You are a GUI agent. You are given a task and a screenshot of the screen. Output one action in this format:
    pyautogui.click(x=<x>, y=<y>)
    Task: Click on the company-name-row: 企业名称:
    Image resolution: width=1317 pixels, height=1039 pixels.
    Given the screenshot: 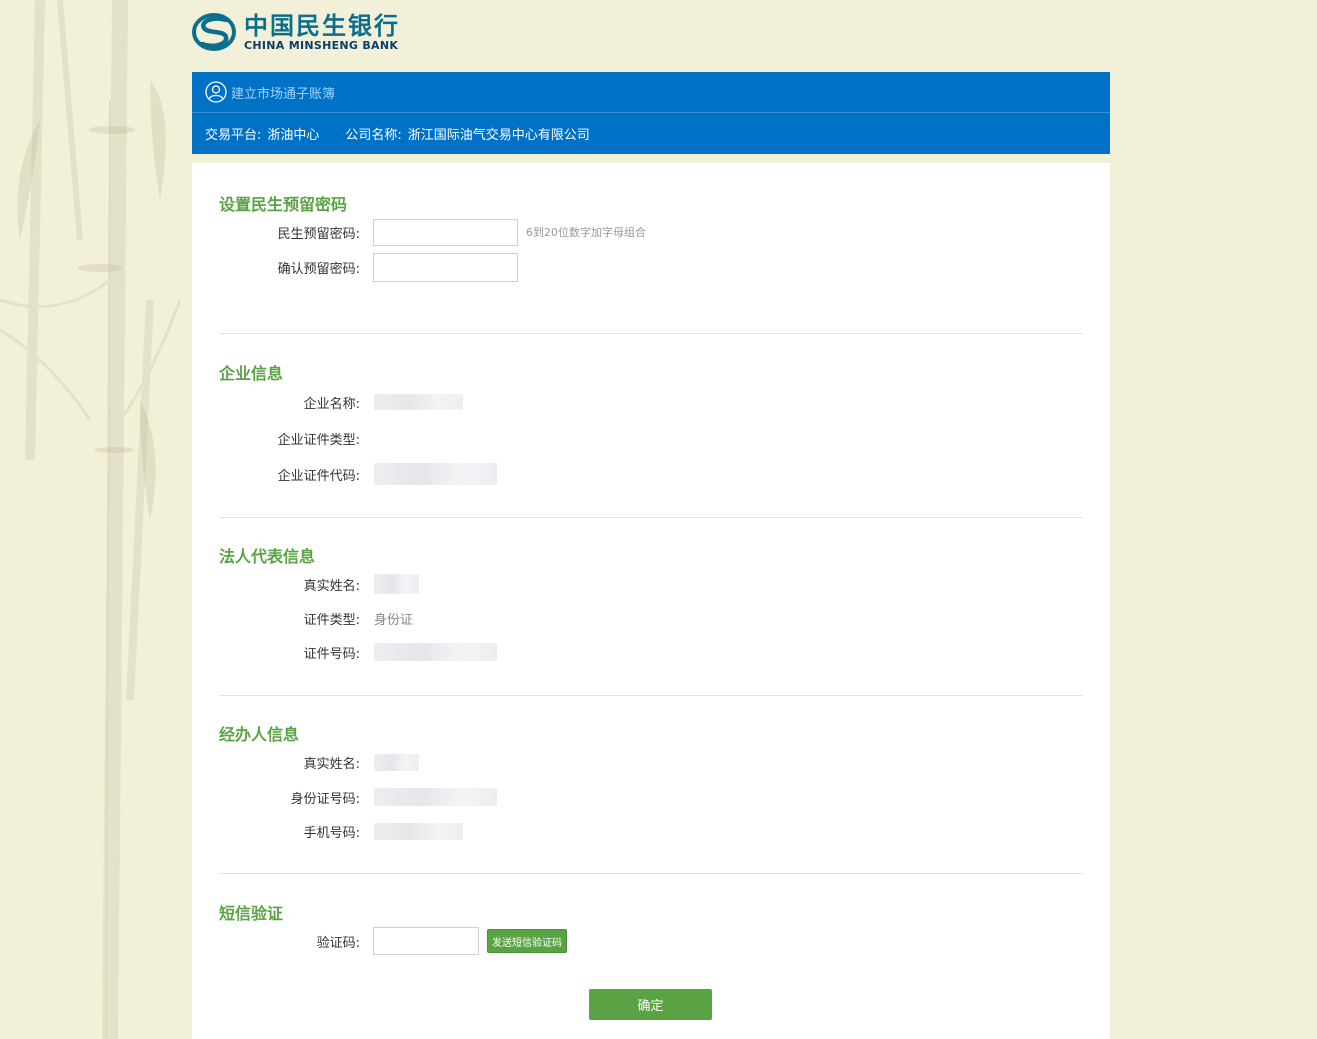 What is the action you would take?
    pyautogui.click(x=327, y=402)
    